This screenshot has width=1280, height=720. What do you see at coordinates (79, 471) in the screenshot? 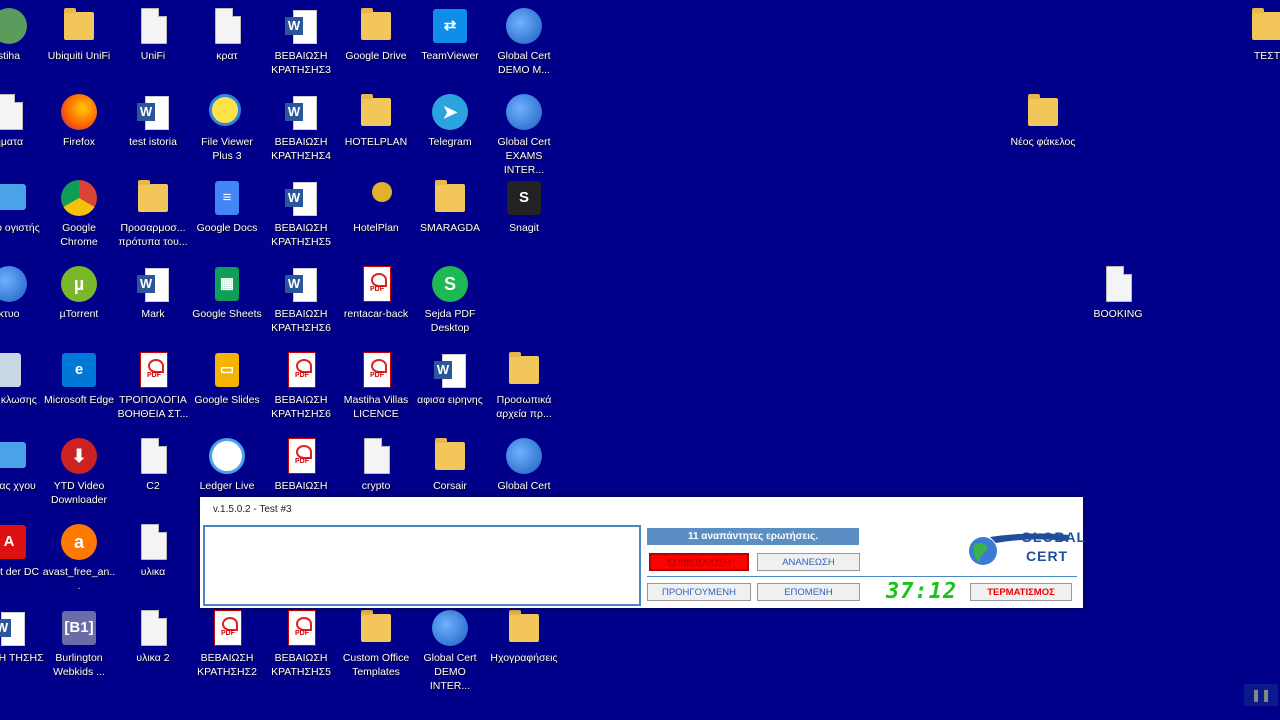
I see `desktop-icon: ⬇ YTD Video Downloader` at bounding box center [79, 471].